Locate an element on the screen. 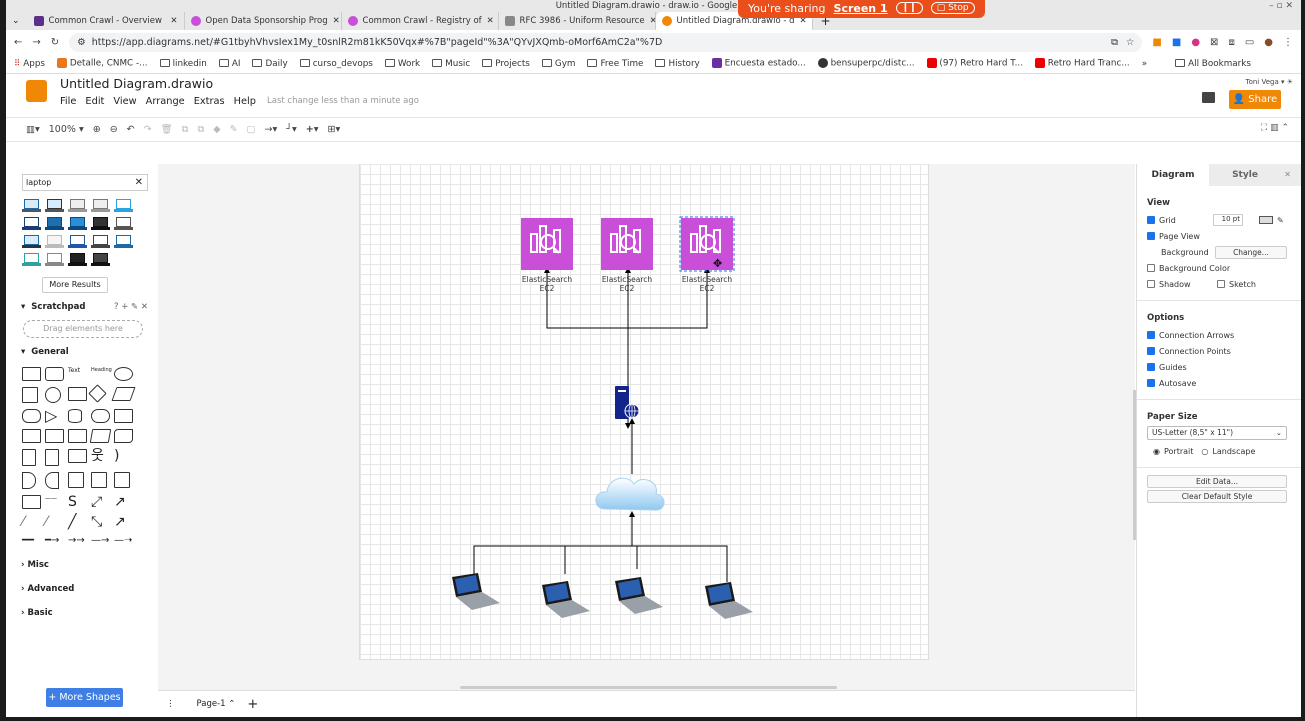 The height and width of the screenshot is (721, 1305). zoom-select: 100% ▾ is located at coordinates (66, 129).